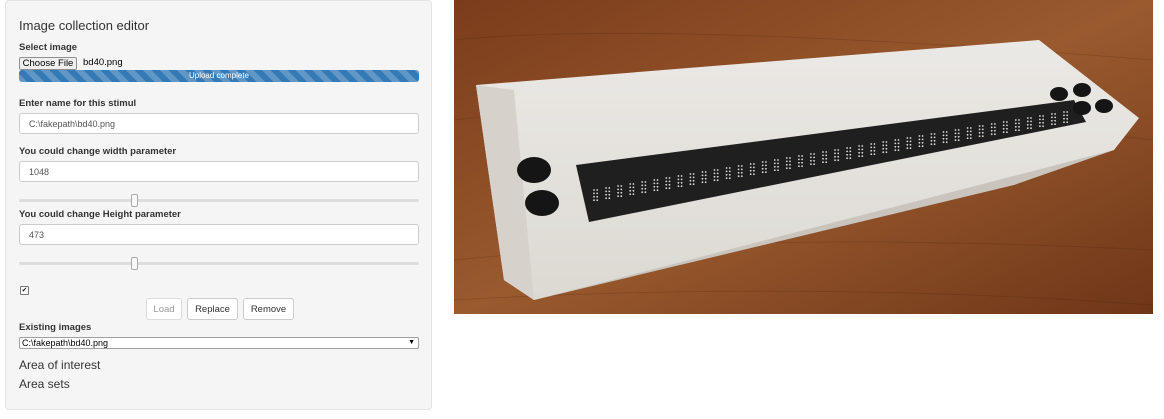 Image resolution: width=1164 pixels, height=419 pixels. What do you see at coordinates (212, 309) in the screenshot?
I see `replace-button: Replace` at bounding box center [212, 309].